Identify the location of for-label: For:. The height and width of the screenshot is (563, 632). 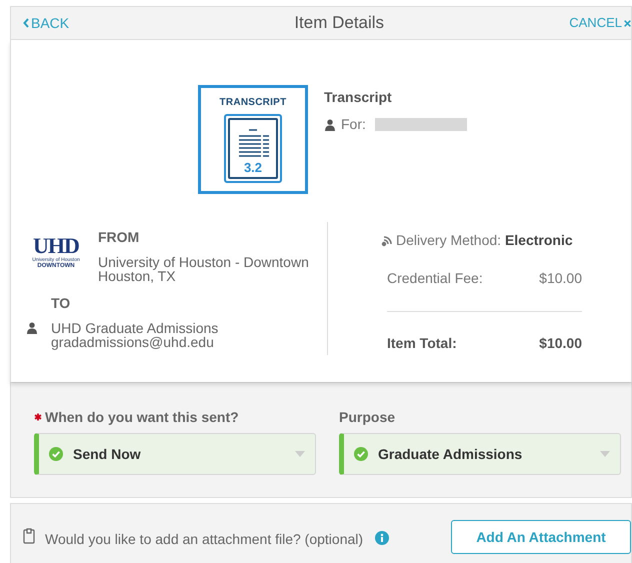
(353, 124).